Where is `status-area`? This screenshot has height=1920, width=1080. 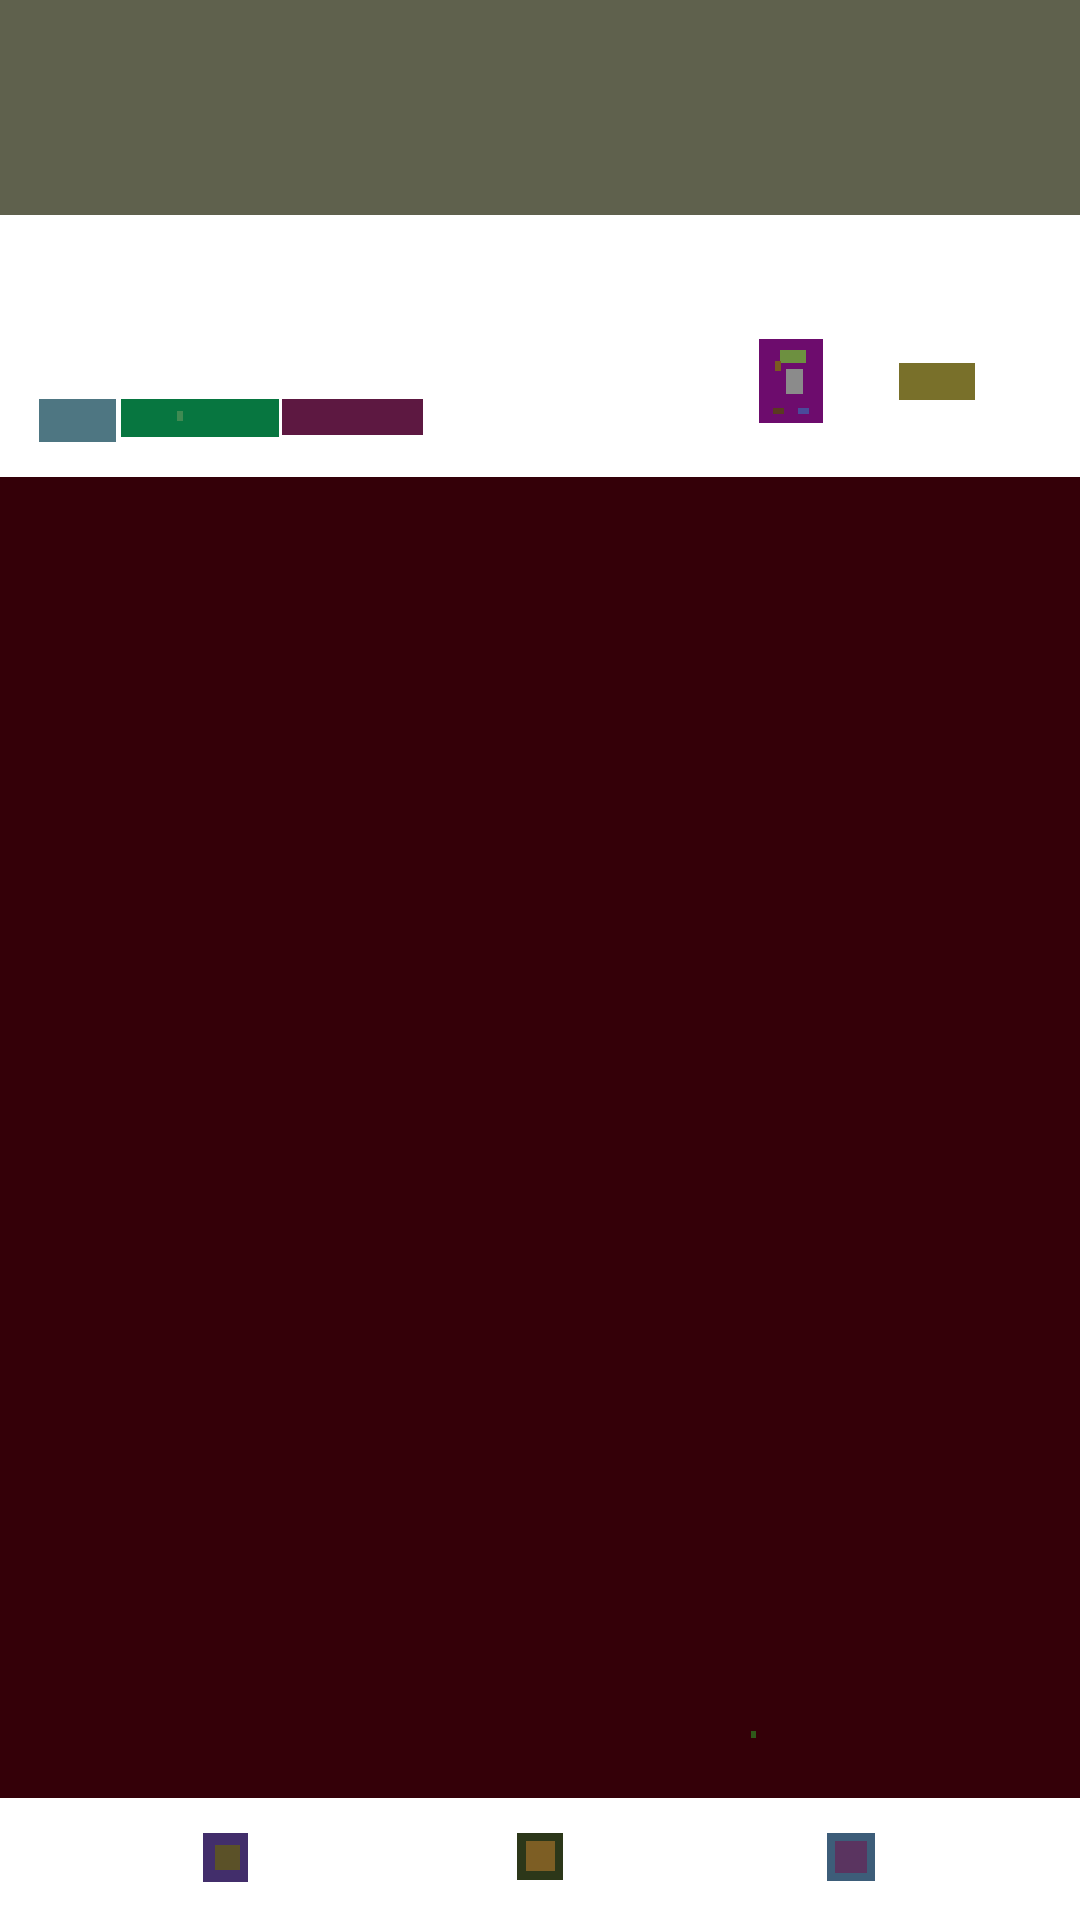 status-area is located at coordinates (540, 107).